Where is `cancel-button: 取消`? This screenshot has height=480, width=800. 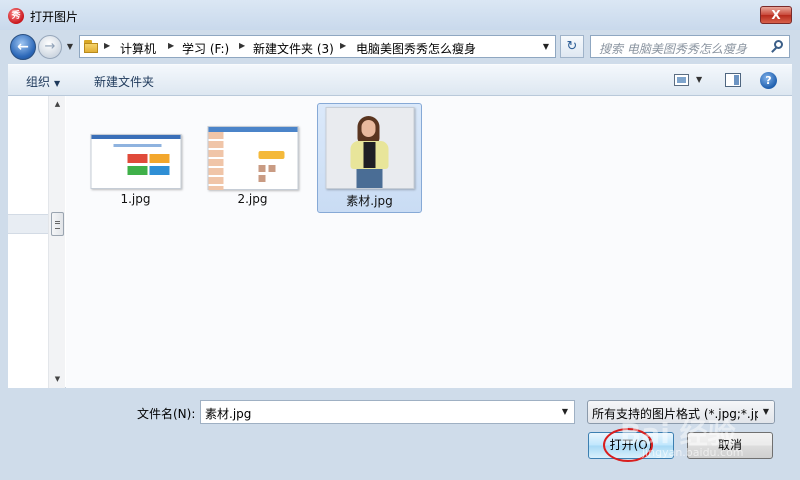
cancel-button: 取消 is located at coordinates (730, 445).